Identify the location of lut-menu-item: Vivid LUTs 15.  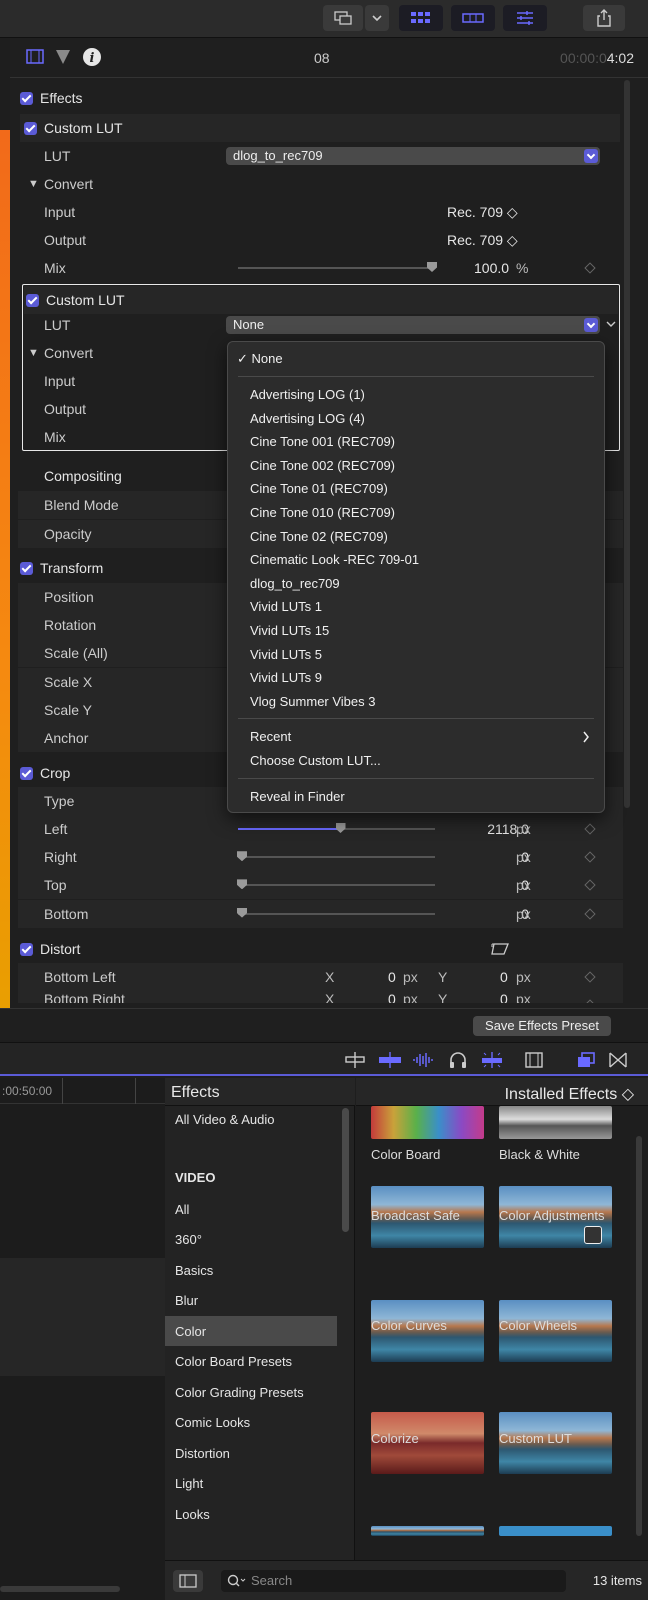
(289, 630).